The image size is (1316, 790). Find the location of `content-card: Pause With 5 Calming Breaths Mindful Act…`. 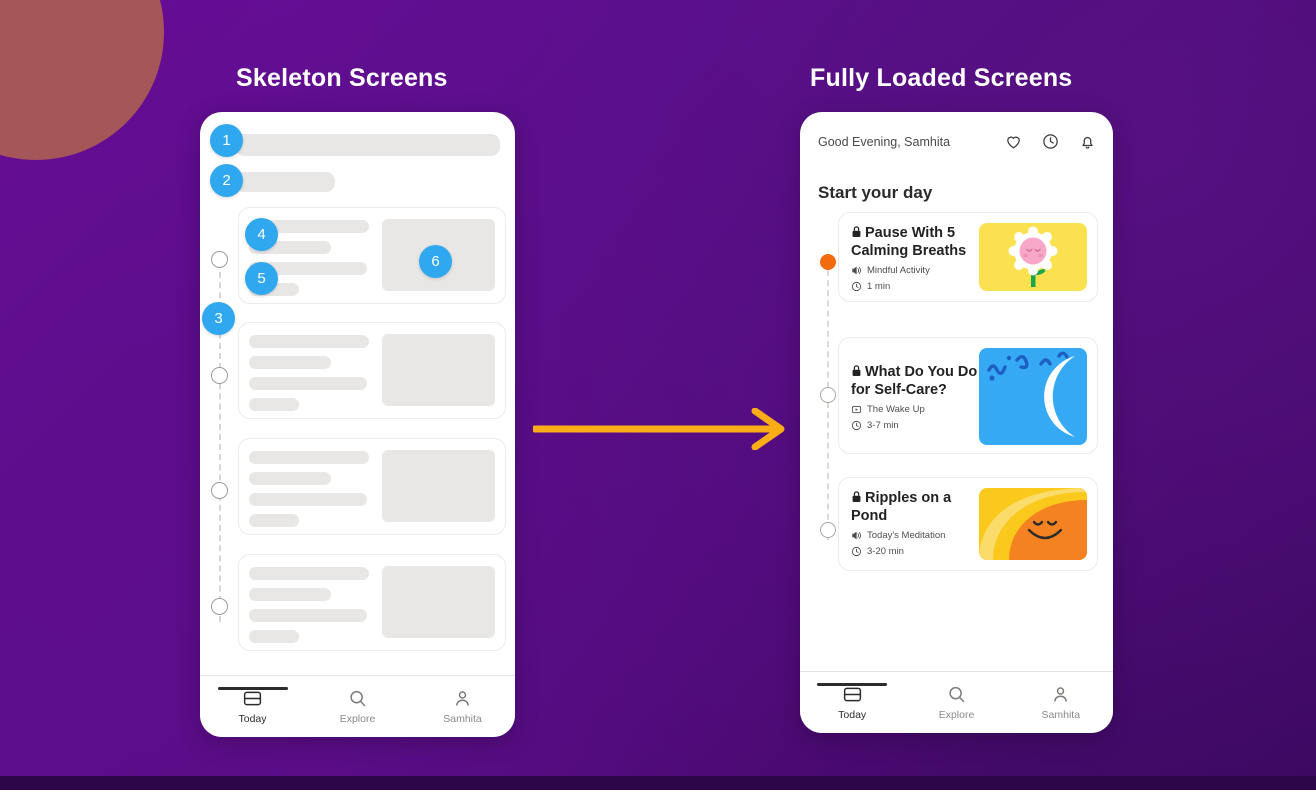

content-card: Pause With 5 Calming Breaths Mindful Act… is located at coordinates (968, 257).